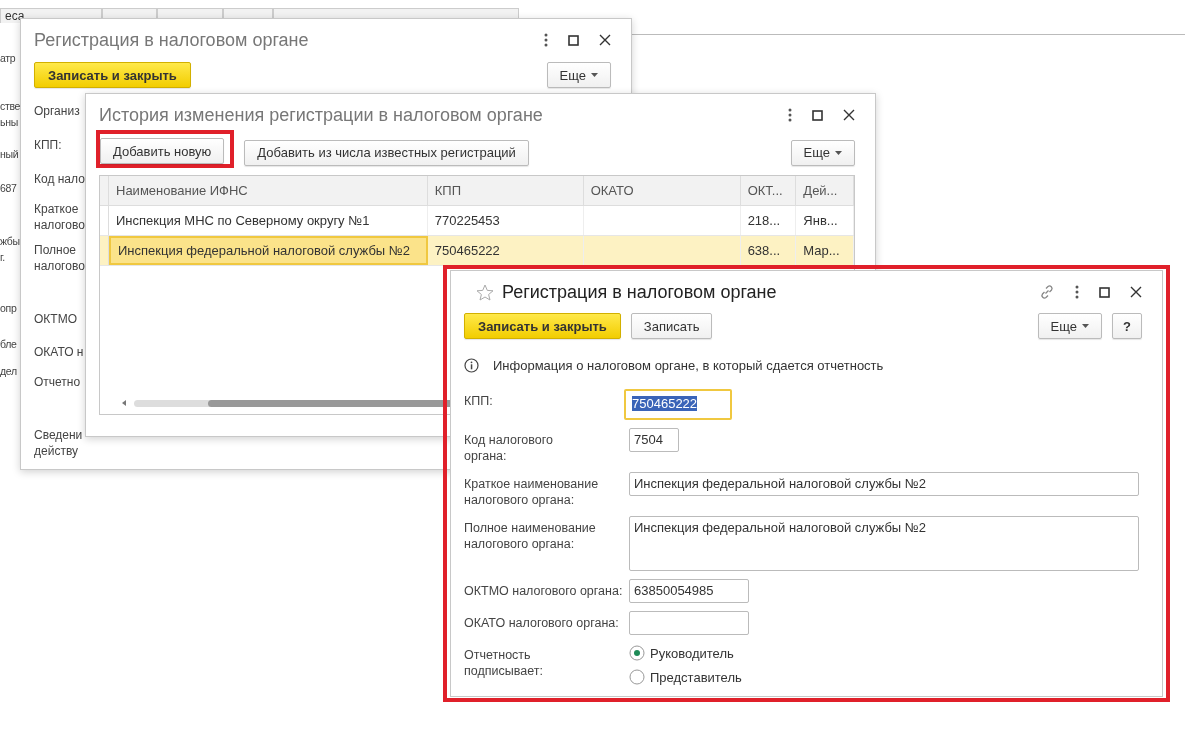 The image size is (1185, 729). What do you see at coordinates (885, 653) in the screenshot?
I see `radio-option: Руководитель` at bounding box center [885, 653].